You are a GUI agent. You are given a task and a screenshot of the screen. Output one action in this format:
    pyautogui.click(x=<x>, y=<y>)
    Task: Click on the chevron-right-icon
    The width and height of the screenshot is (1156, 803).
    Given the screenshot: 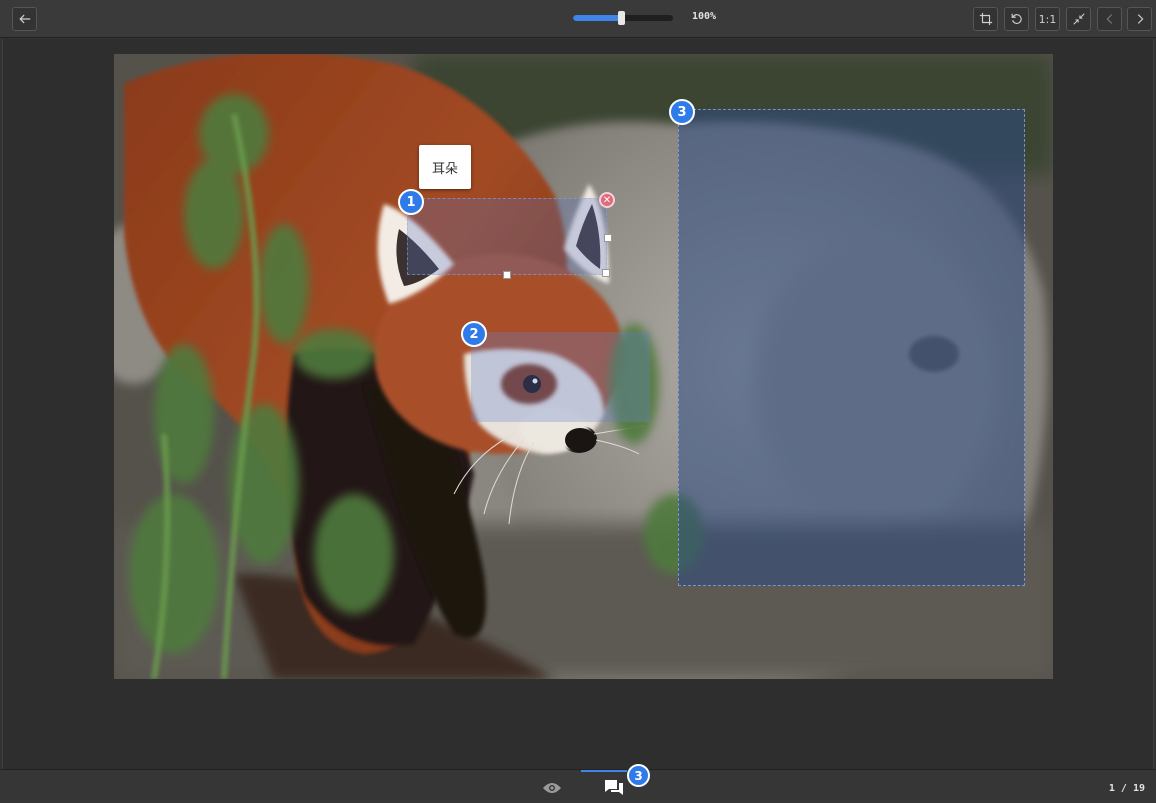 What is the action you would take?
    pyautogui.click(x=1140, y=19)
    